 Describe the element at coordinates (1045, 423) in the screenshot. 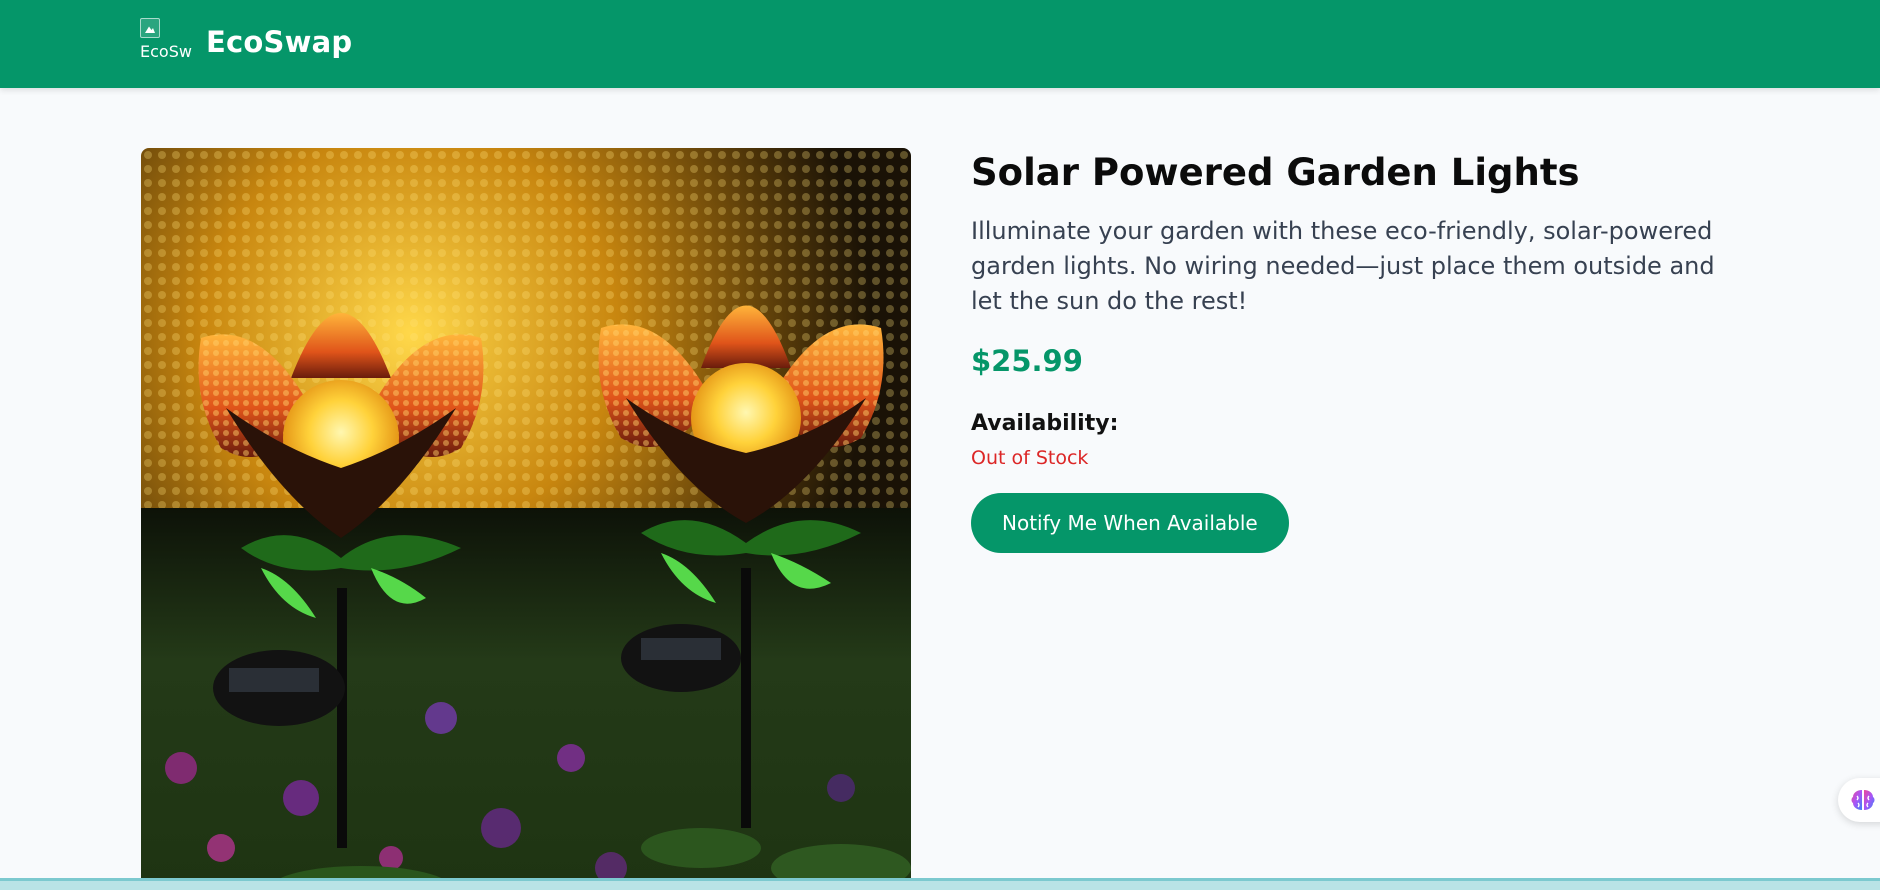

I see `availability-label: Availability:` at that location.